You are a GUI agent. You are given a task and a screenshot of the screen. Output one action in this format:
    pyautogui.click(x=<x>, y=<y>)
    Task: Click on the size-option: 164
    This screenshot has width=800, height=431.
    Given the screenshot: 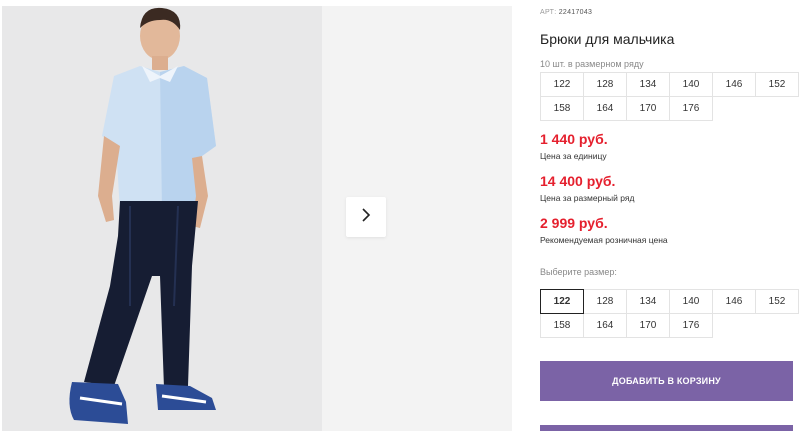 What is the action you would take?
    pyautogui.click(x=605, y=325)
    